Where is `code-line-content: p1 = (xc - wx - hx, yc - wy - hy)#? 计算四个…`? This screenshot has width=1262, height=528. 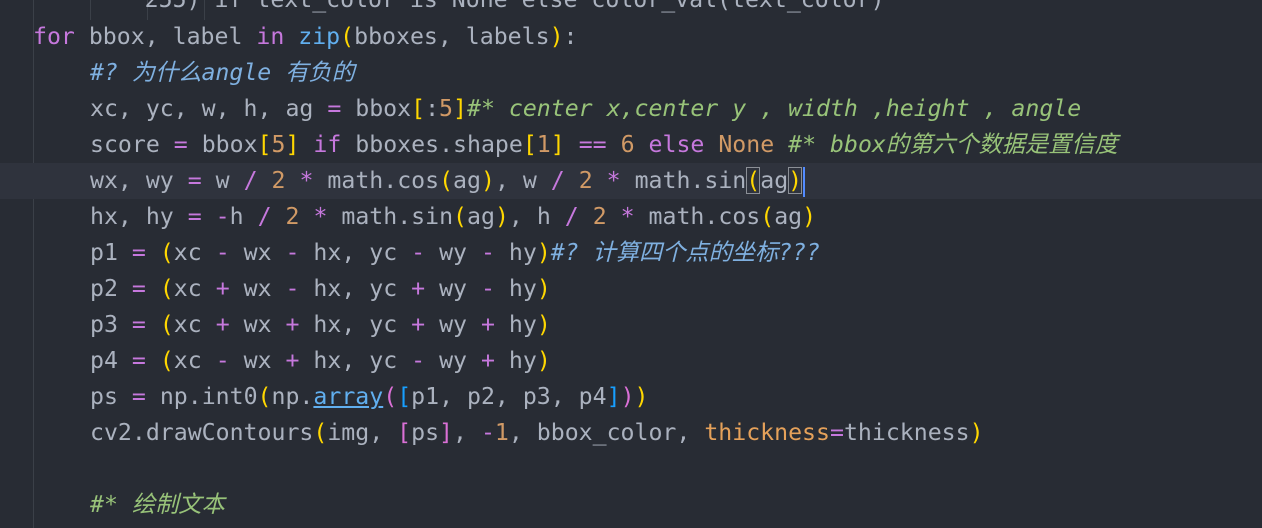
code-line-content: p1 = (xc - wx - hx, yc - wy - hy)#? 计算四个… is located at coordinates (455, 253).